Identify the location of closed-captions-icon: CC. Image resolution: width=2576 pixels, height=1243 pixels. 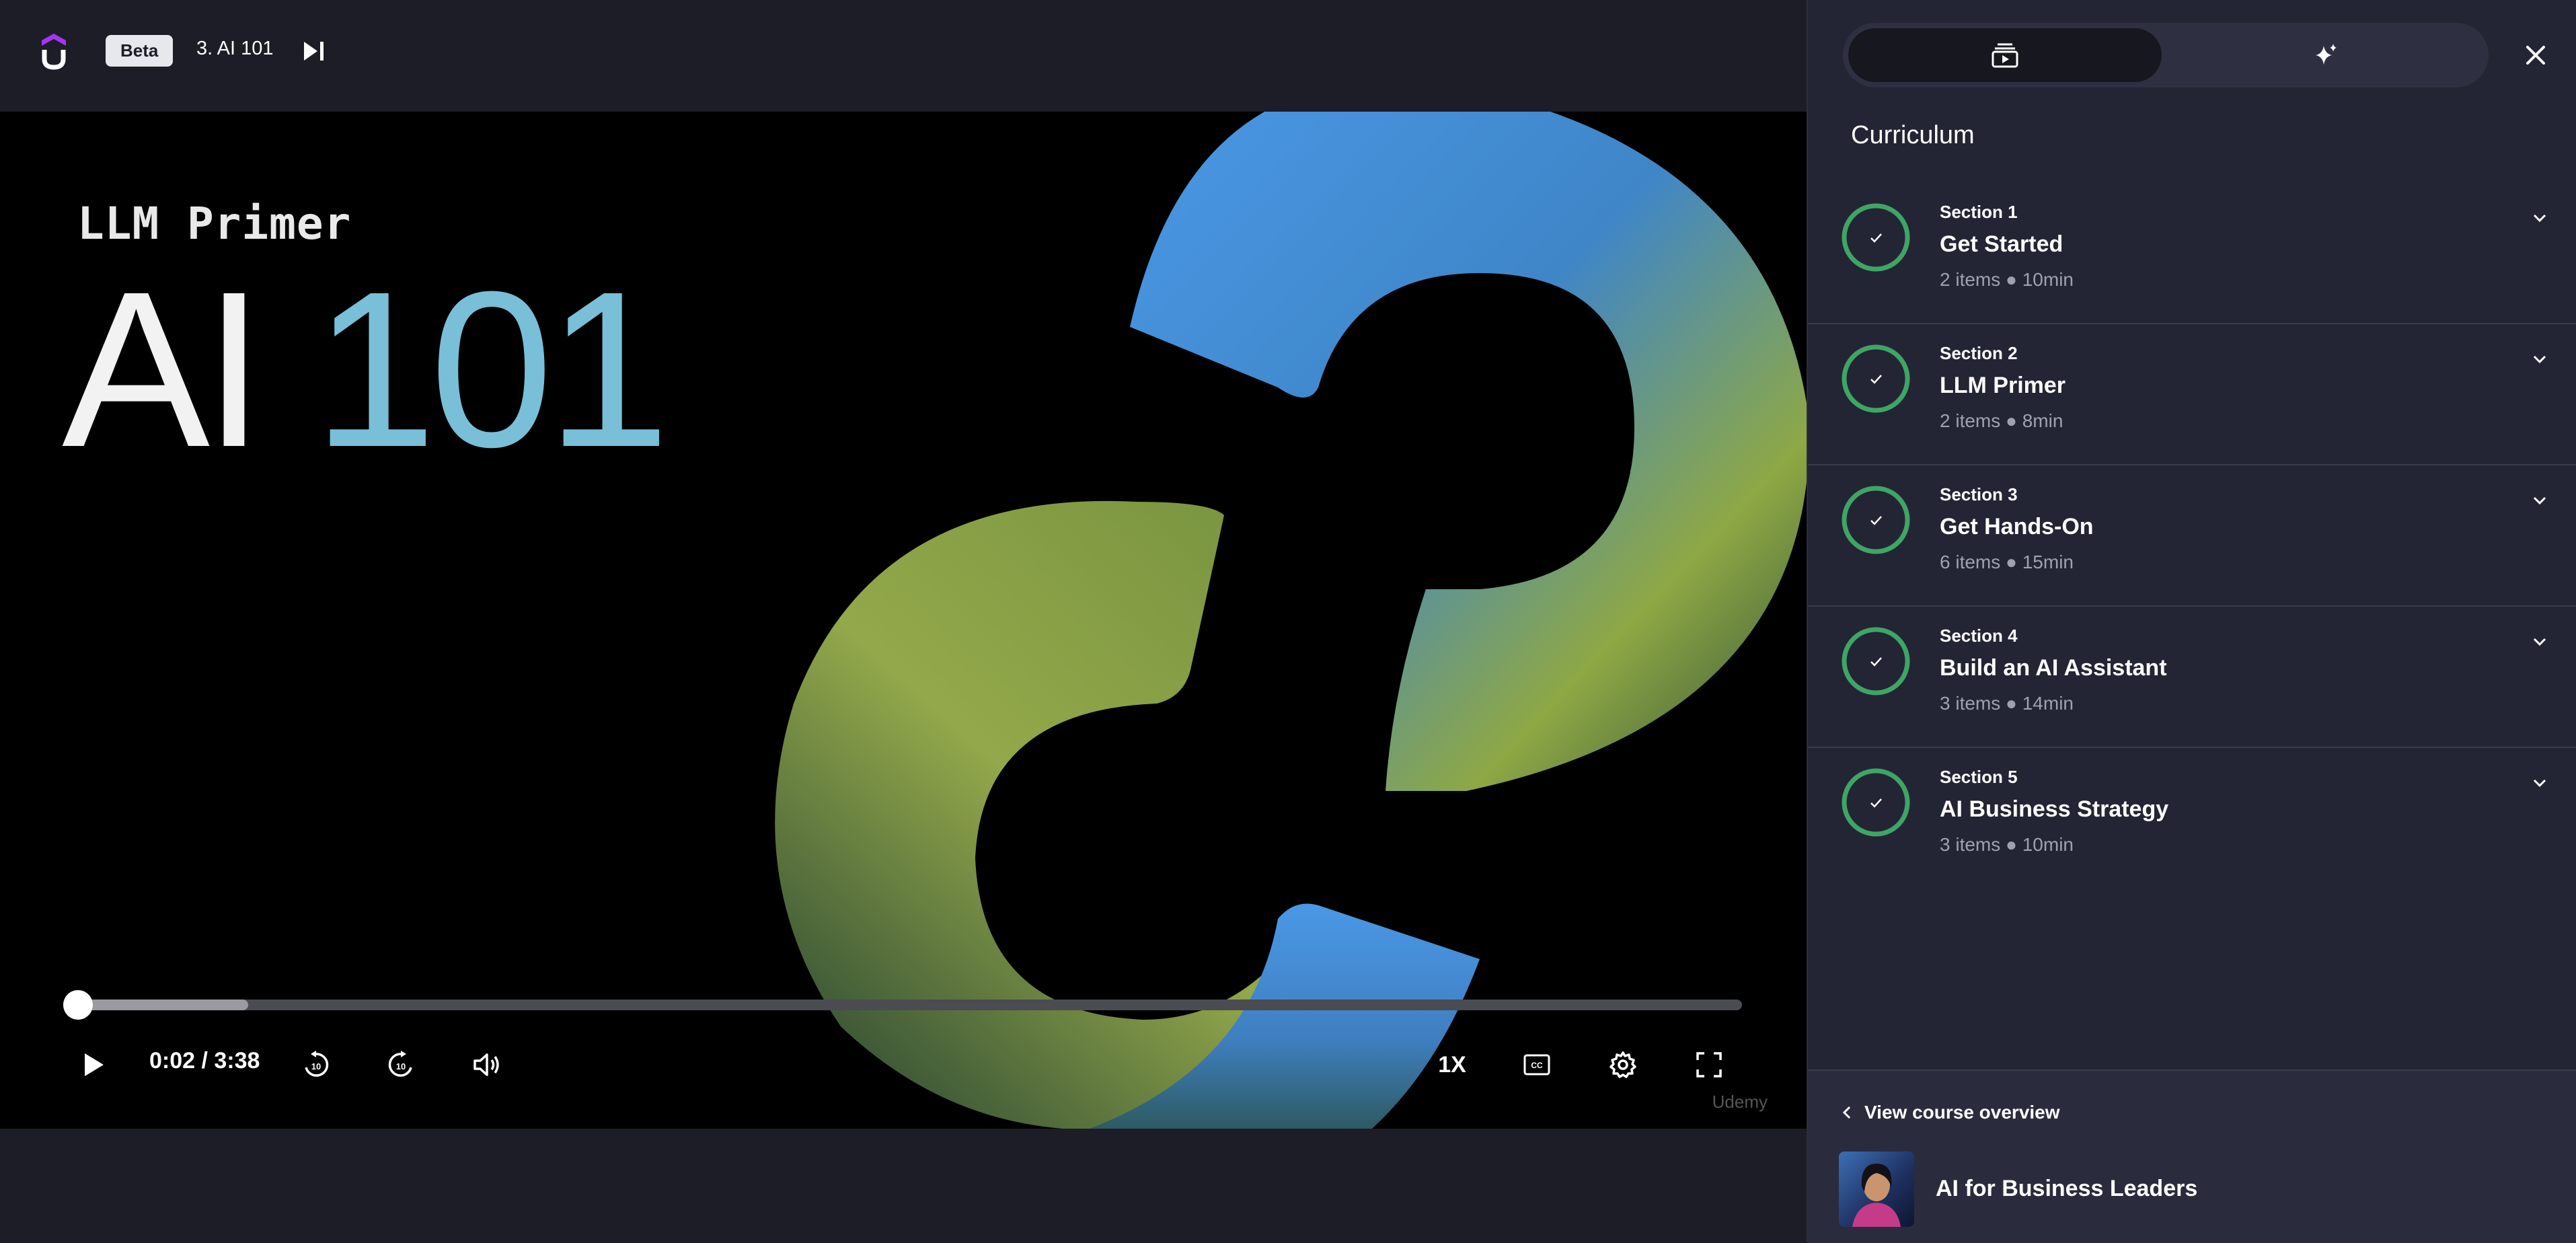
(1536, 1065).